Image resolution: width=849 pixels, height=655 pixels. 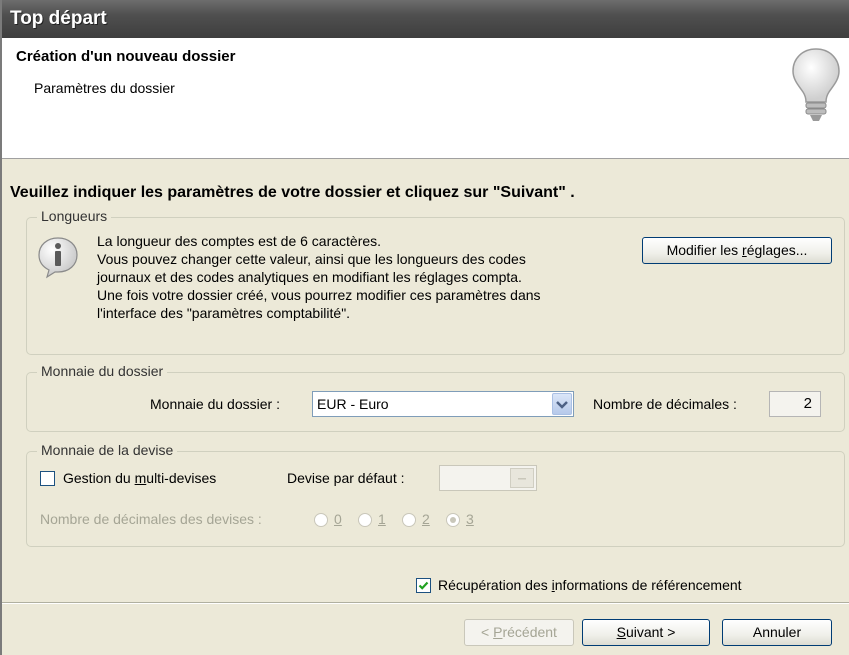 I want to click on multi-devises-checkbox, so click(x=47, y=478).